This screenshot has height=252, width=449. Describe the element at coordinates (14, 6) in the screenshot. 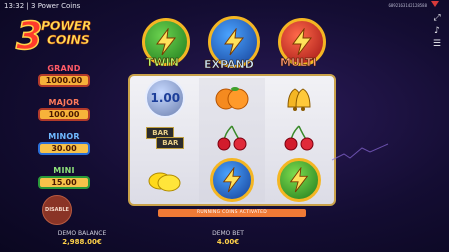

I see `clock: 13:32` at that location.